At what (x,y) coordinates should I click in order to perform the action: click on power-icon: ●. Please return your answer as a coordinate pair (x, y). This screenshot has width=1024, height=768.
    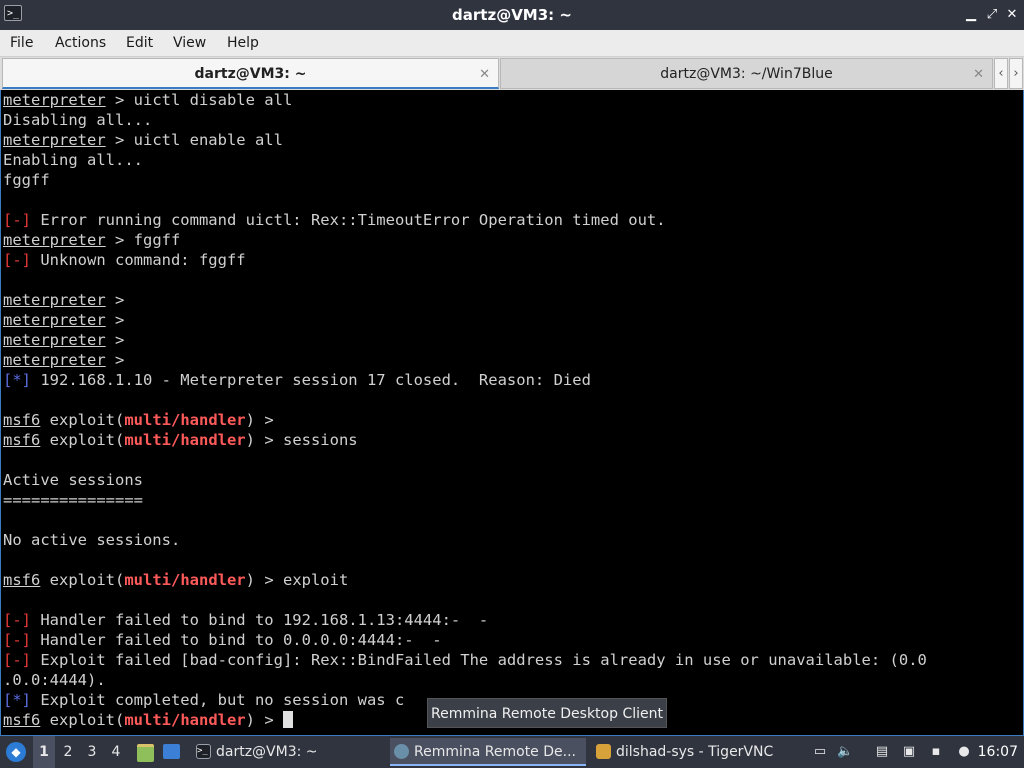
    Looking at the image, I should click on (964, 752).